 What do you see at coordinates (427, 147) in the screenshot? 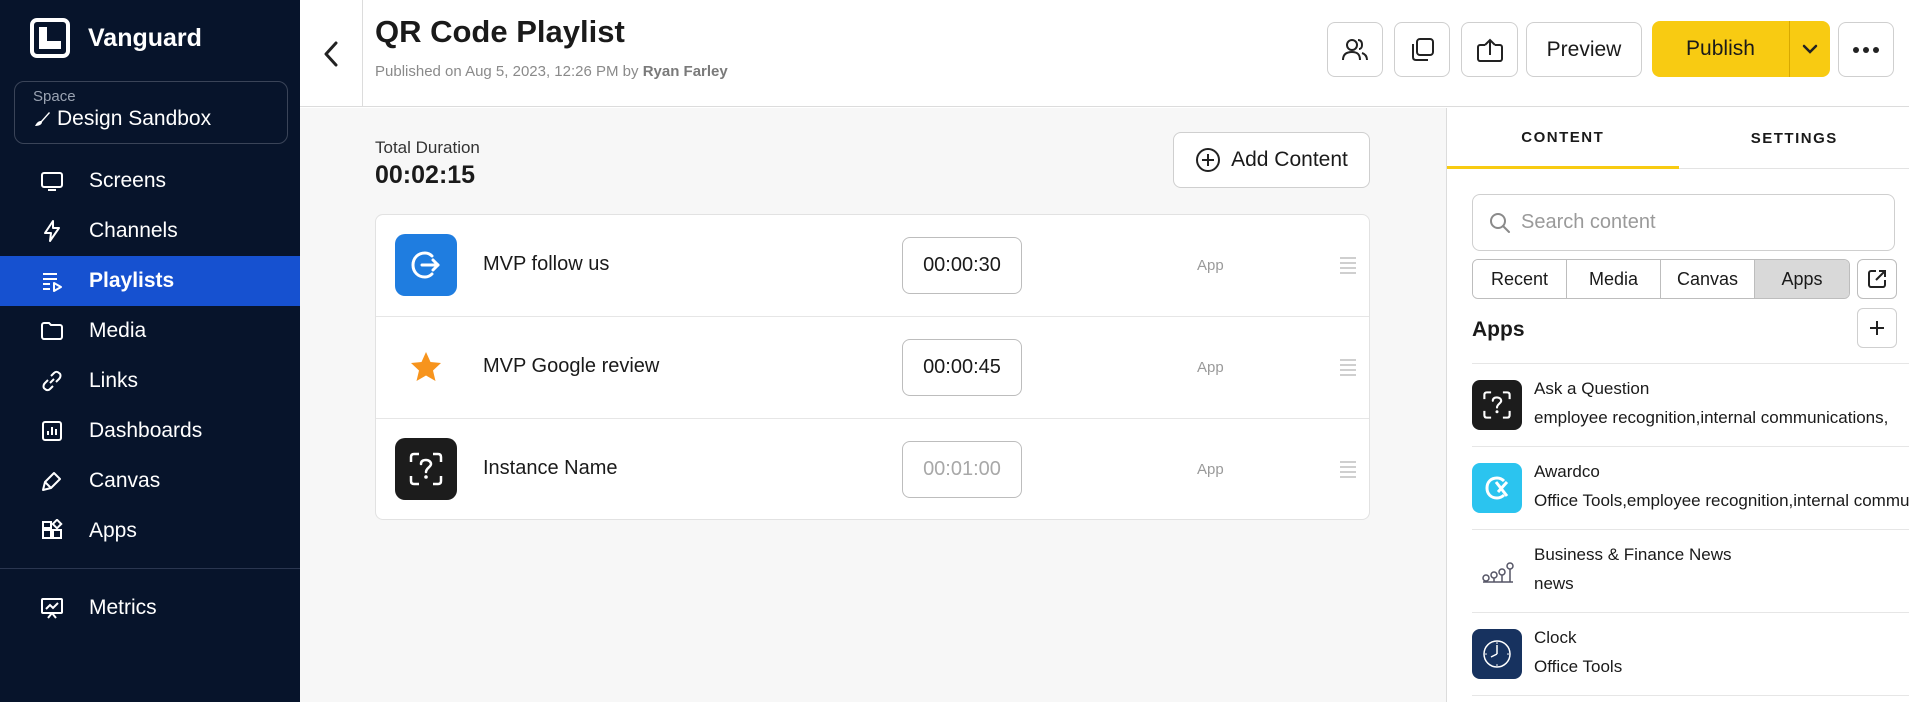
I see `total-duration-label: Total Duration` at bounding box center [427, 147].